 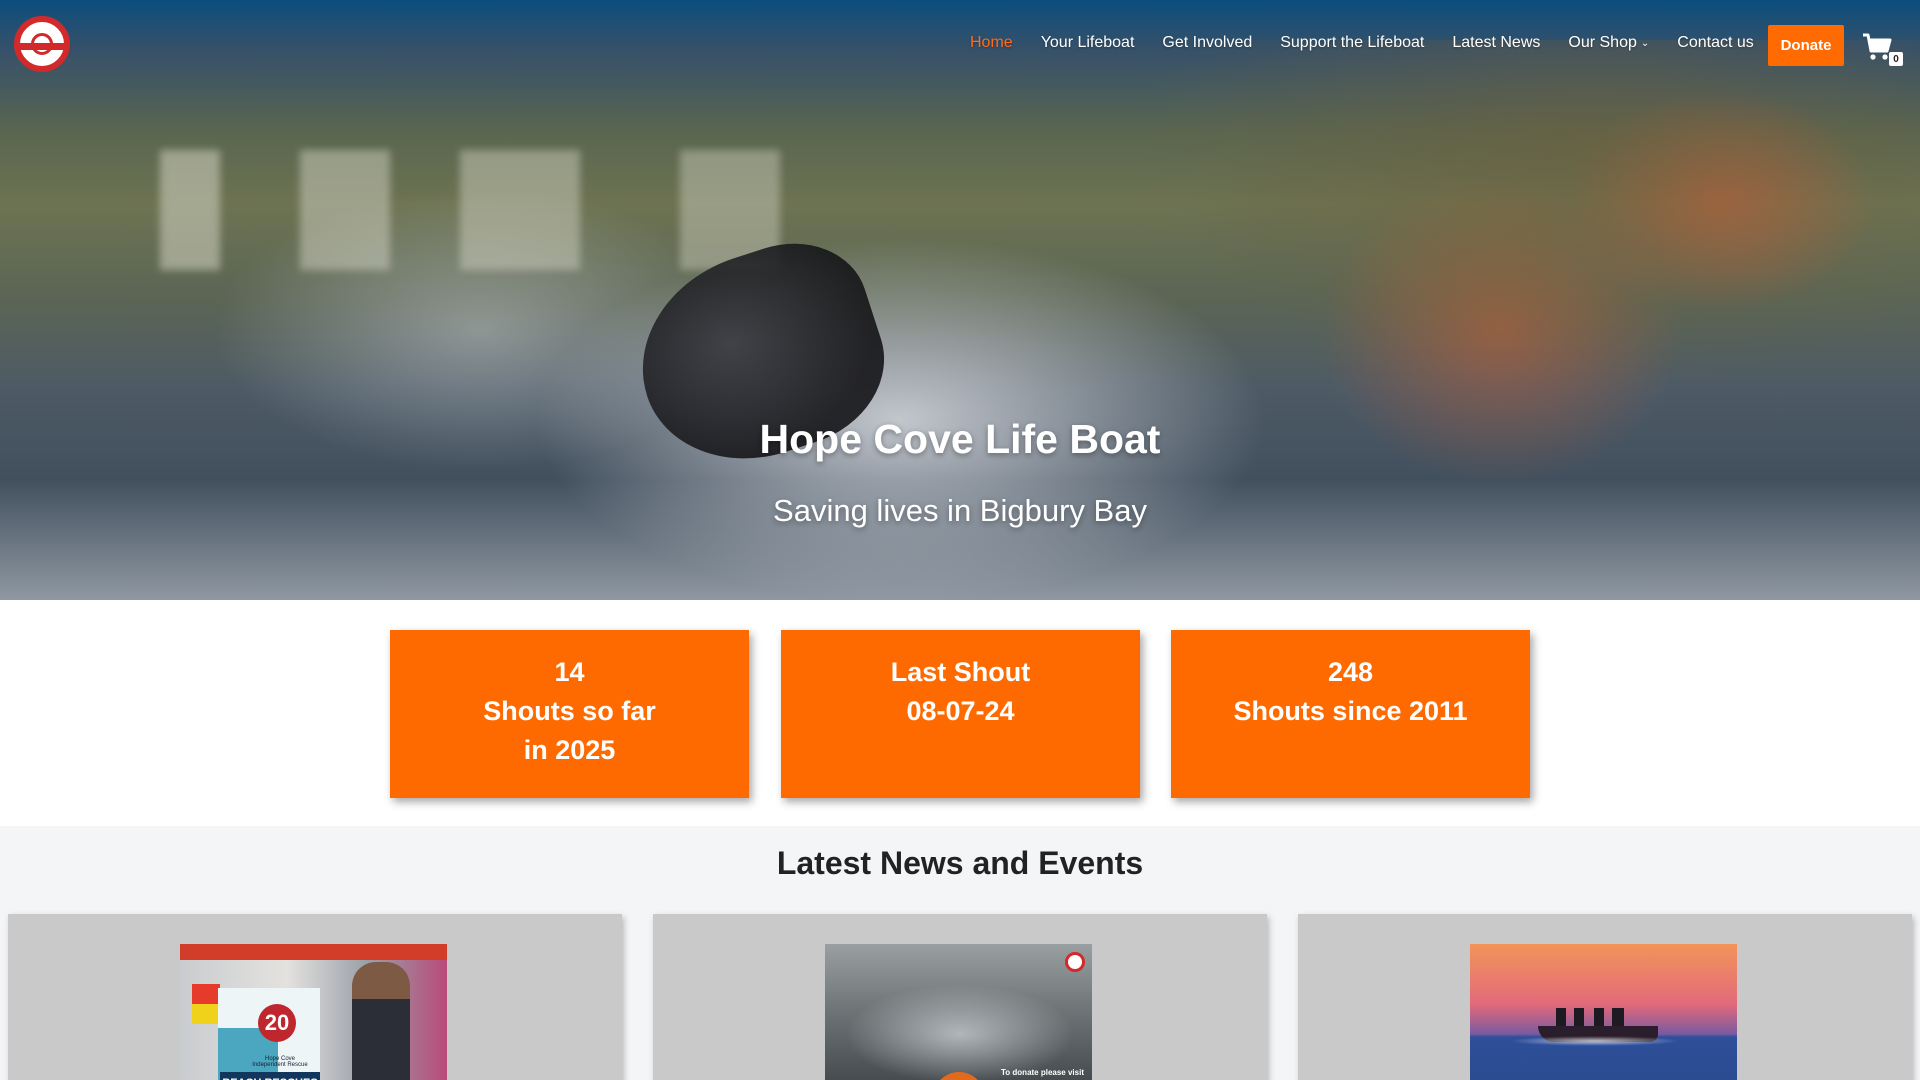 What do you see at coordinates (1596, 1018) in the screenshot?
I see `crew-silhouettes` at bounding box center [1596, 1018].